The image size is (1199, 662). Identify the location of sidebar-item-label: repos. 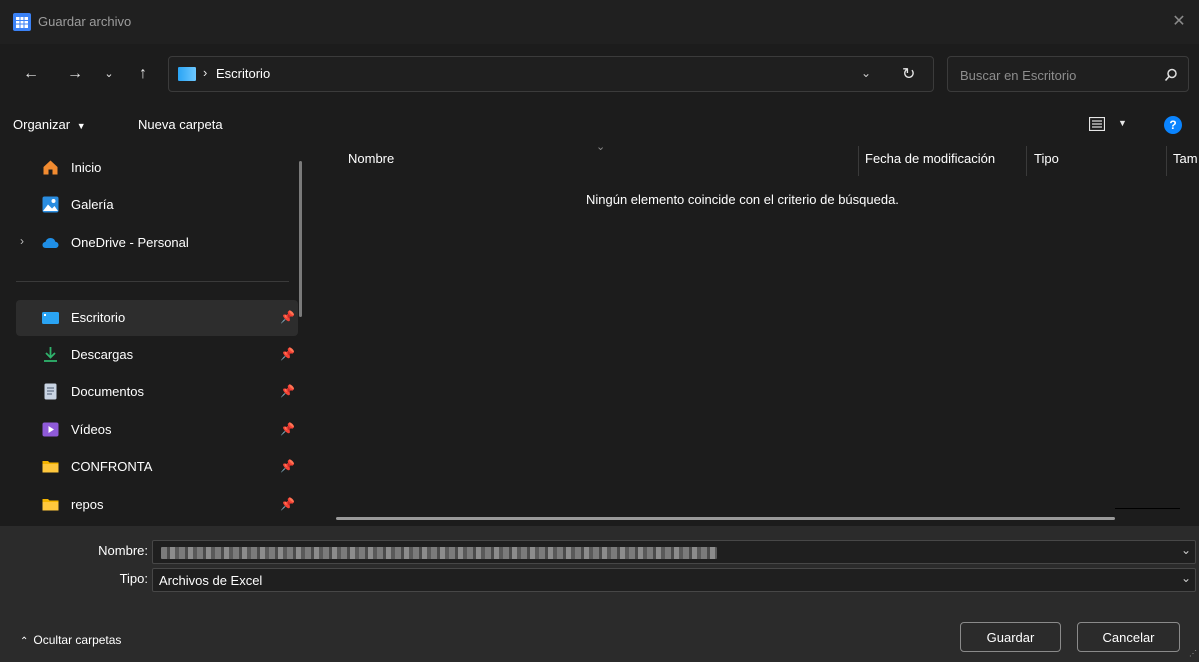
(87, 504).